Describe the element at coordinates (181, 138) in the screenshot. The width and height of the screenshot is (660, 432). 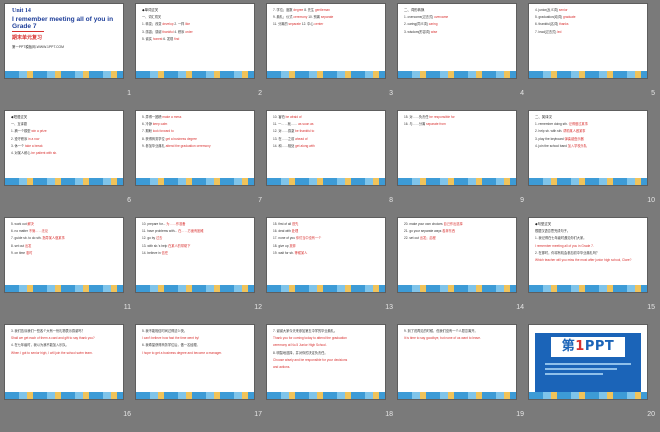
I see `answer-text: get a business degree` at that location.